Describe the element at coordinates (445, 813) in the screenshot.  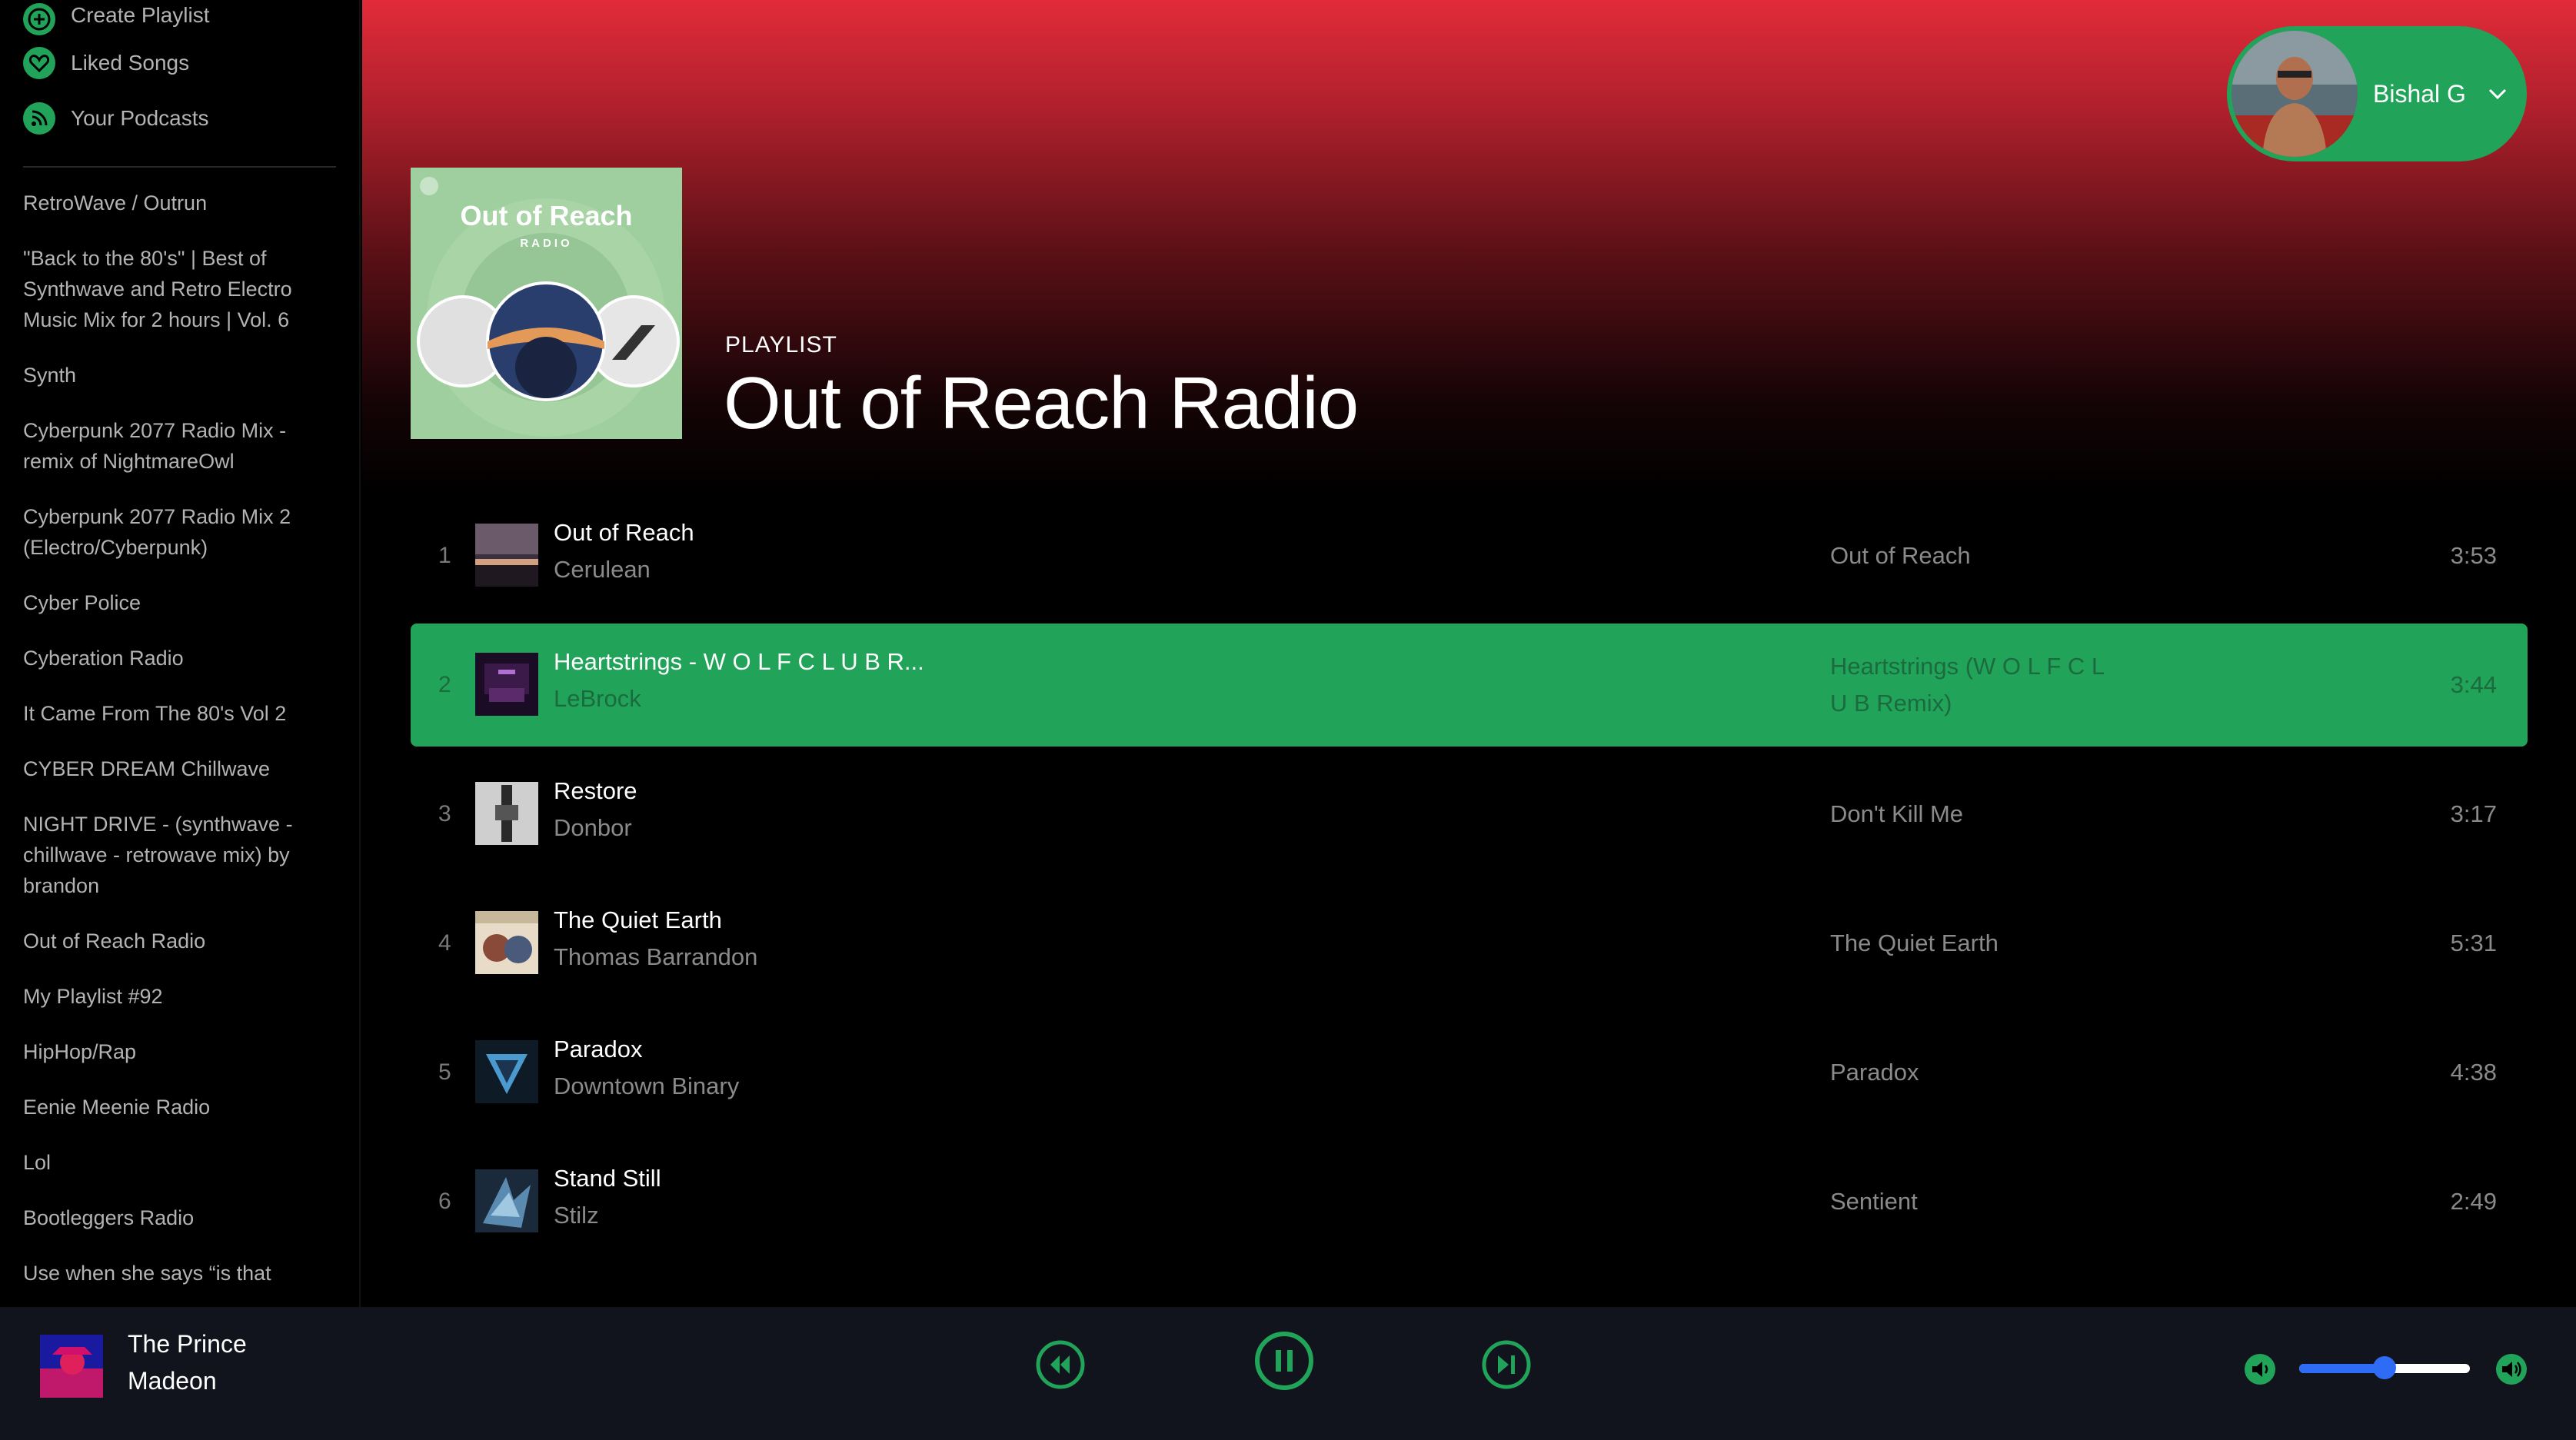
I see `track-number: 3` at that location.